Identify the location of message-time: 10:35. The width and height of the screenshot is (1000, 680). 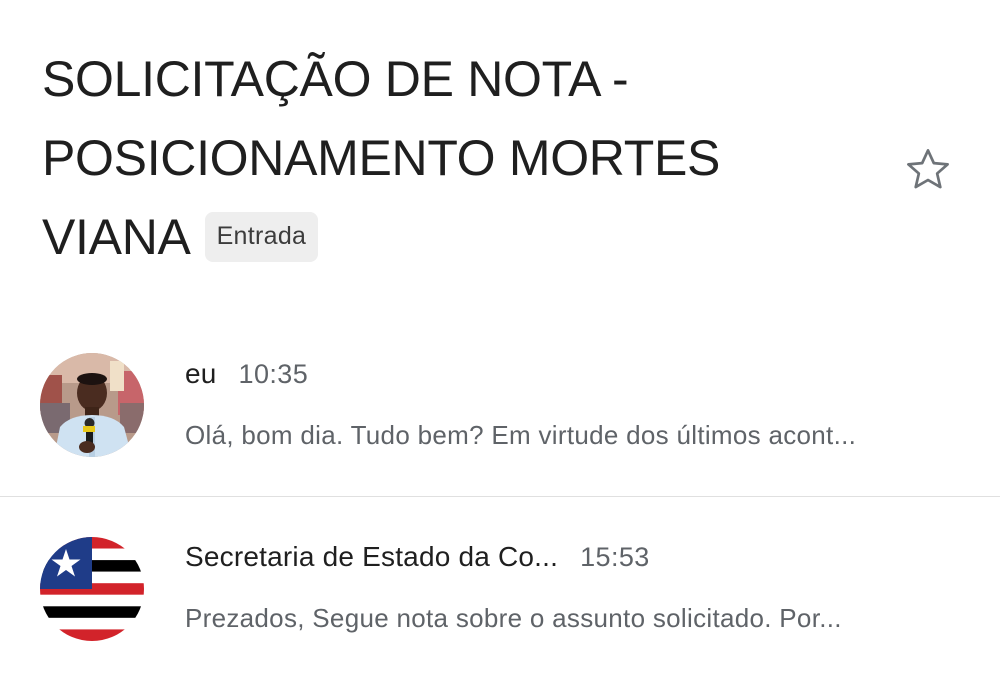
(273, 374).